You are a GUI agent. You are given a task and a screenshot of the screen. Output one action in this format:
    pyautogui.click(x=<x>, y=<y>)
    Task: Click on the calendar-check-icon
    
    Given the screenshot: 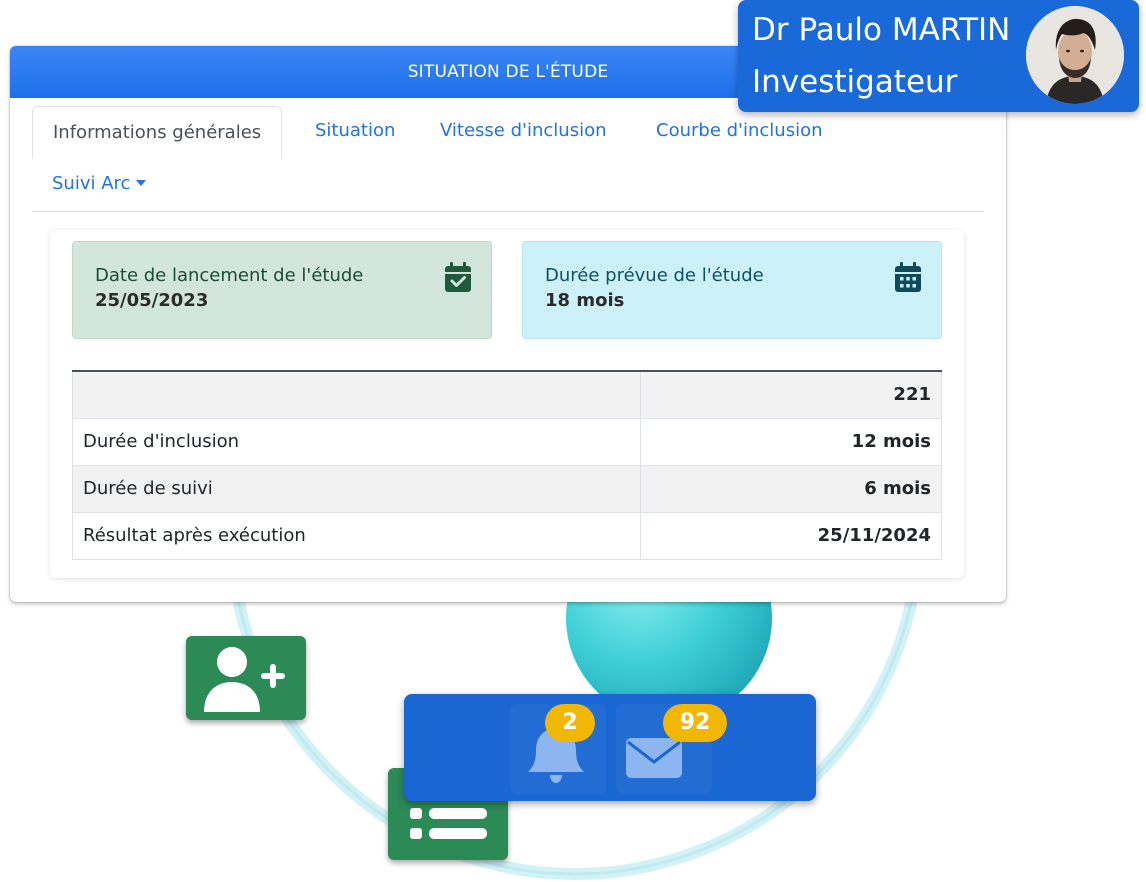 What is the action you would take?
    pyautogui.click(x=458, y=277)
    